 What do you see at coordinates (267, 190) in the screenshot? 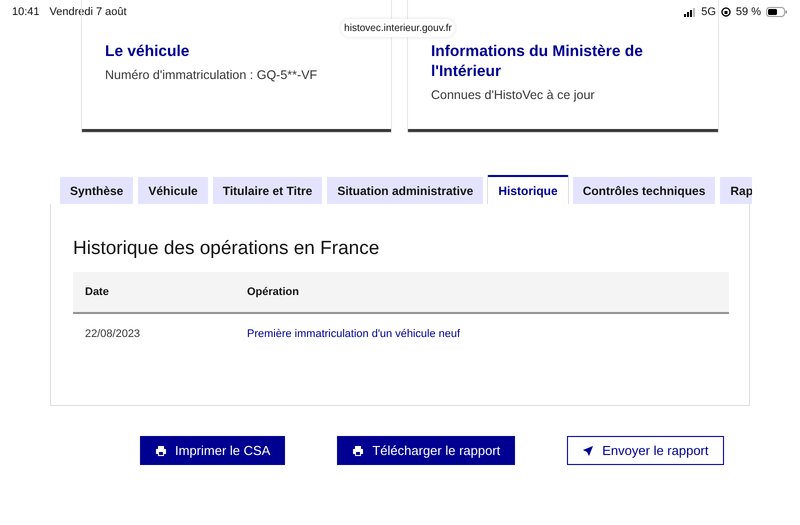
I see `tab: Titulaire et Titre` at bounding box center [267, 190].